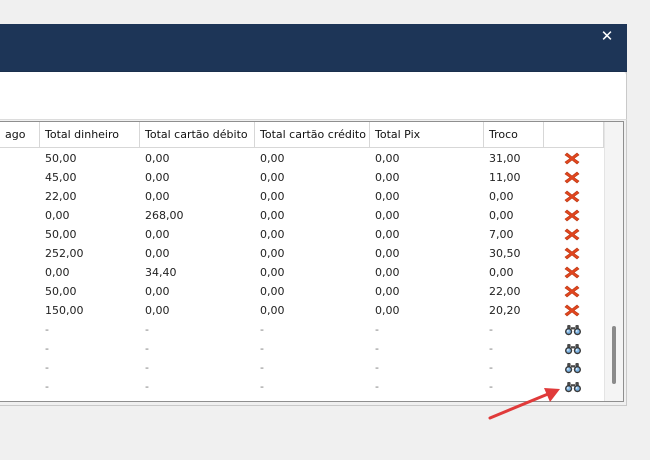 This screenshot has height=460, width=650. What do you see at coordinates (161, 272) in the screenshot?
I see `cell-debito: 34,40` at bounding box center [161, 272].